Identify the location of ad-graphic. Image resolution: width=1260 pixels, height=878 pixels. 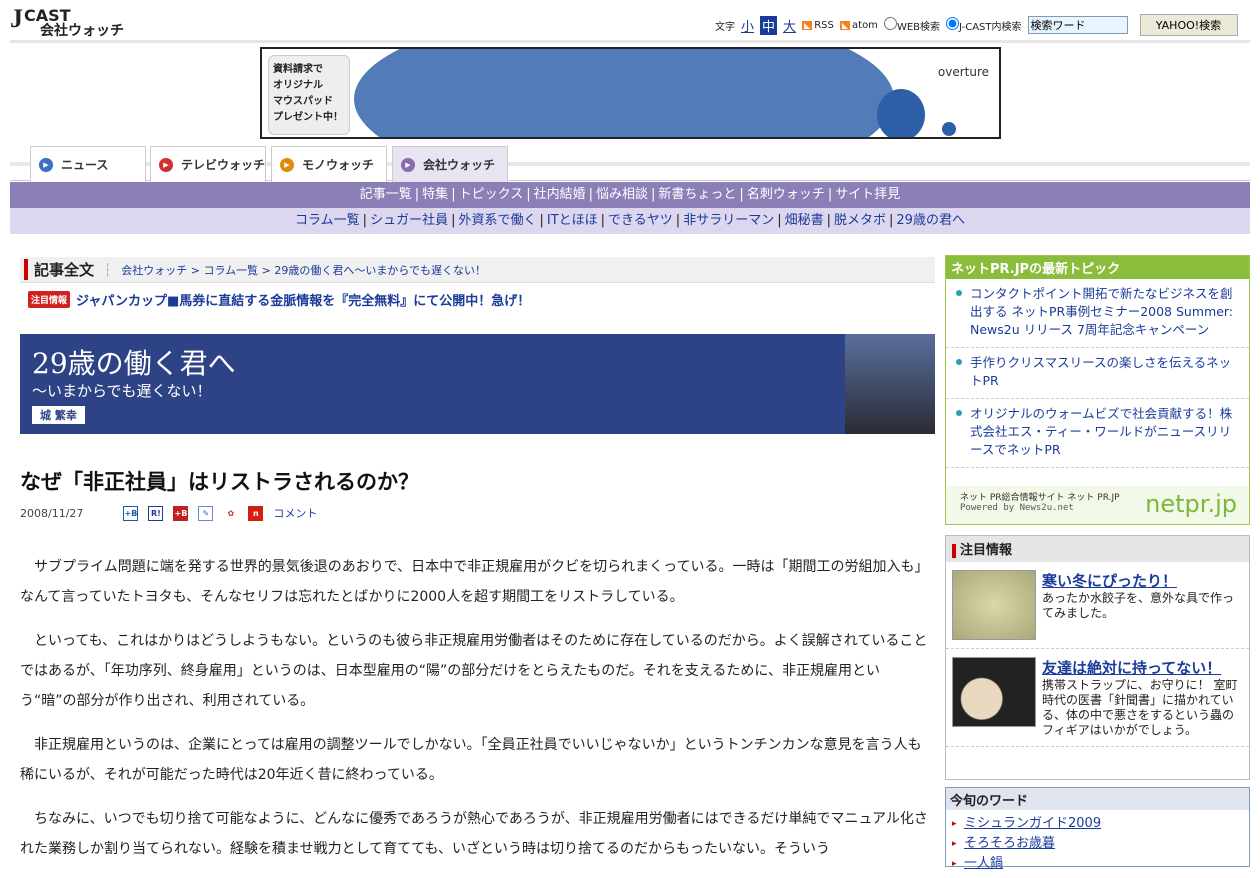
(624, 93).